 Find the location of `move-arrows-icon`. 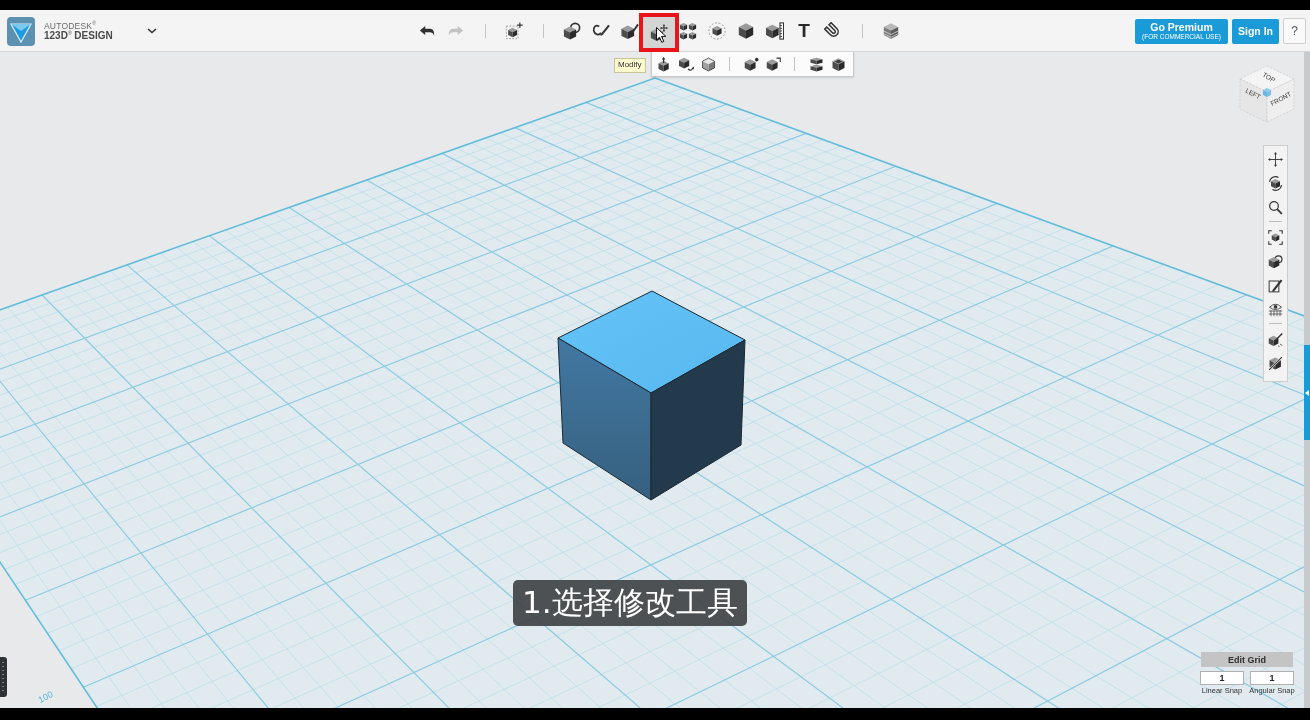

move-arrows-icon is located at coordinates (1275, 159).